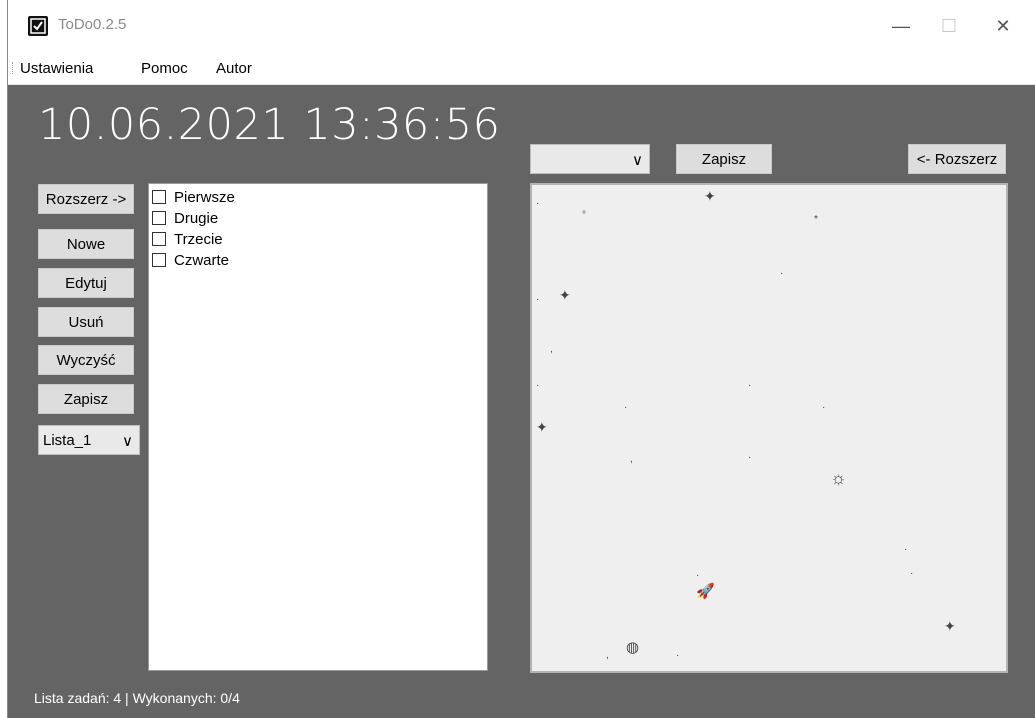 This screenshot has height=718, width=1035. I want to click on save-button: Zapisz, so click(86, 399).